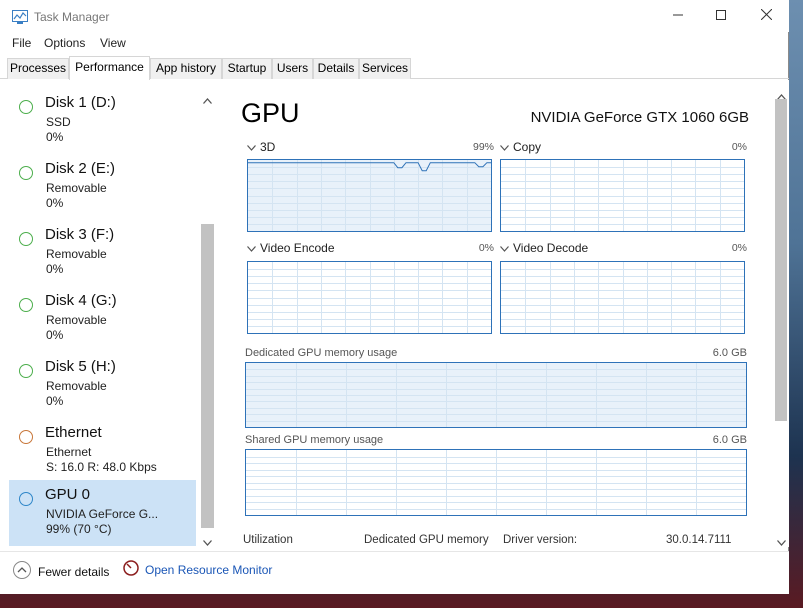 Image resolution: width=803 pixels, height=608 pixels. What do you see at coordinates (297, 248) in the screenshot?
I see `engine-label: Video Encode` at bounding box center [297, 248].